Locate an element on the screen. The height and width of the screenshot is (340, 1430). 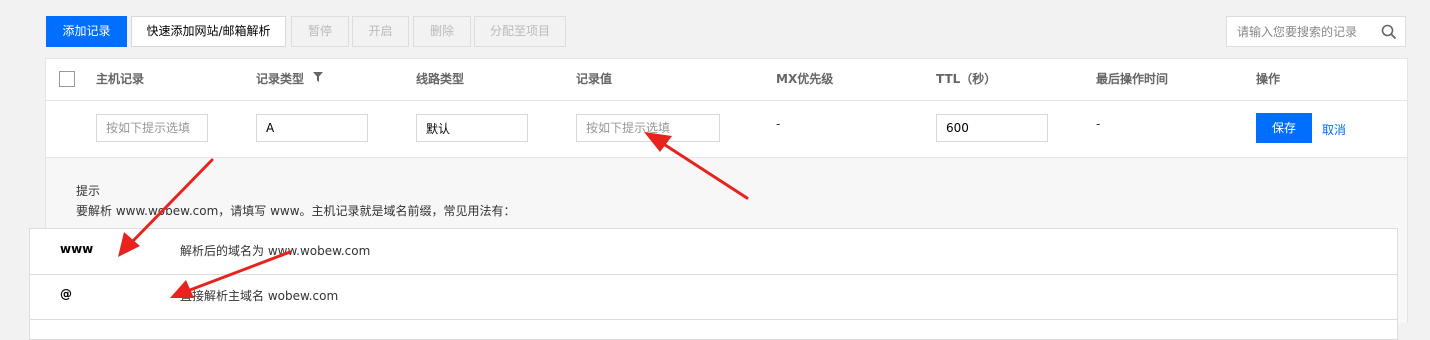
hint-row: www 解析后的域名为 www.wobew.com is located at coordinates (713, 252).